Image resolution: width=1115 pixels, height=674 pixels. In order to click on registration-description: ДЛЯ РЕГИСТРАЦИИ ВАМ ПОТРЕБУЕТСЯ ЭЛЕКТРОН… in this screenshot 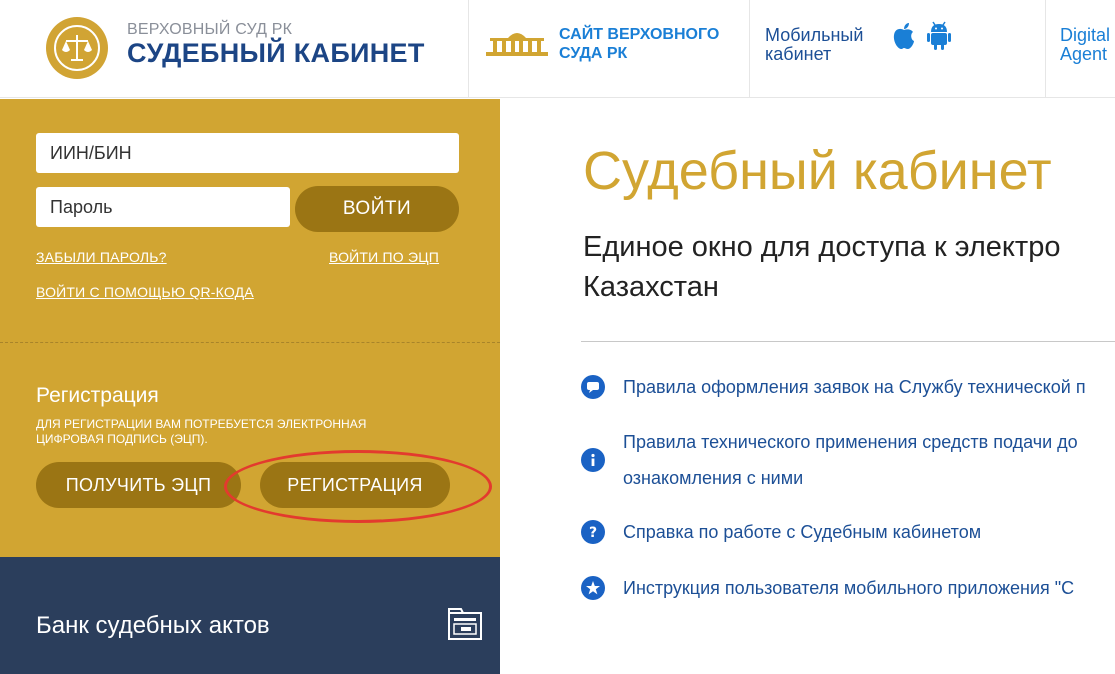, I will do `click(201, 431)`.